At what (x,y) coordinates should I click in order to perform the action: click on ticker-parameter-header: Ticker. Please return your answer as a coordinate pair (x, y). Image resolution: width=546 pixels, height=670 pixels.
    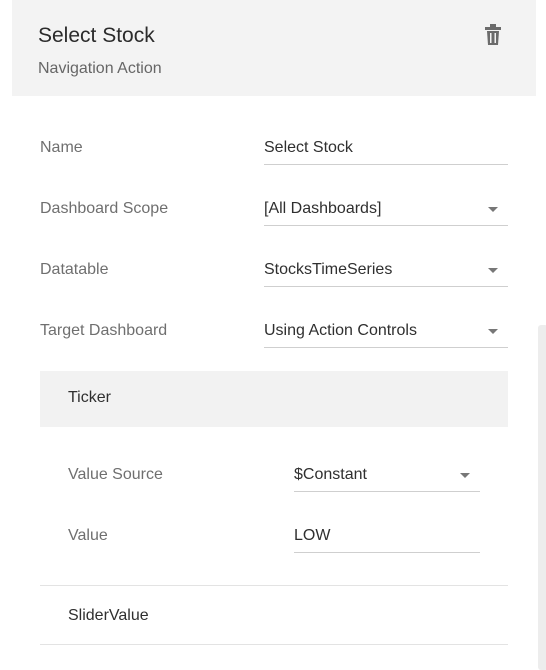
    Looking at the image, I should click on (274, 399).